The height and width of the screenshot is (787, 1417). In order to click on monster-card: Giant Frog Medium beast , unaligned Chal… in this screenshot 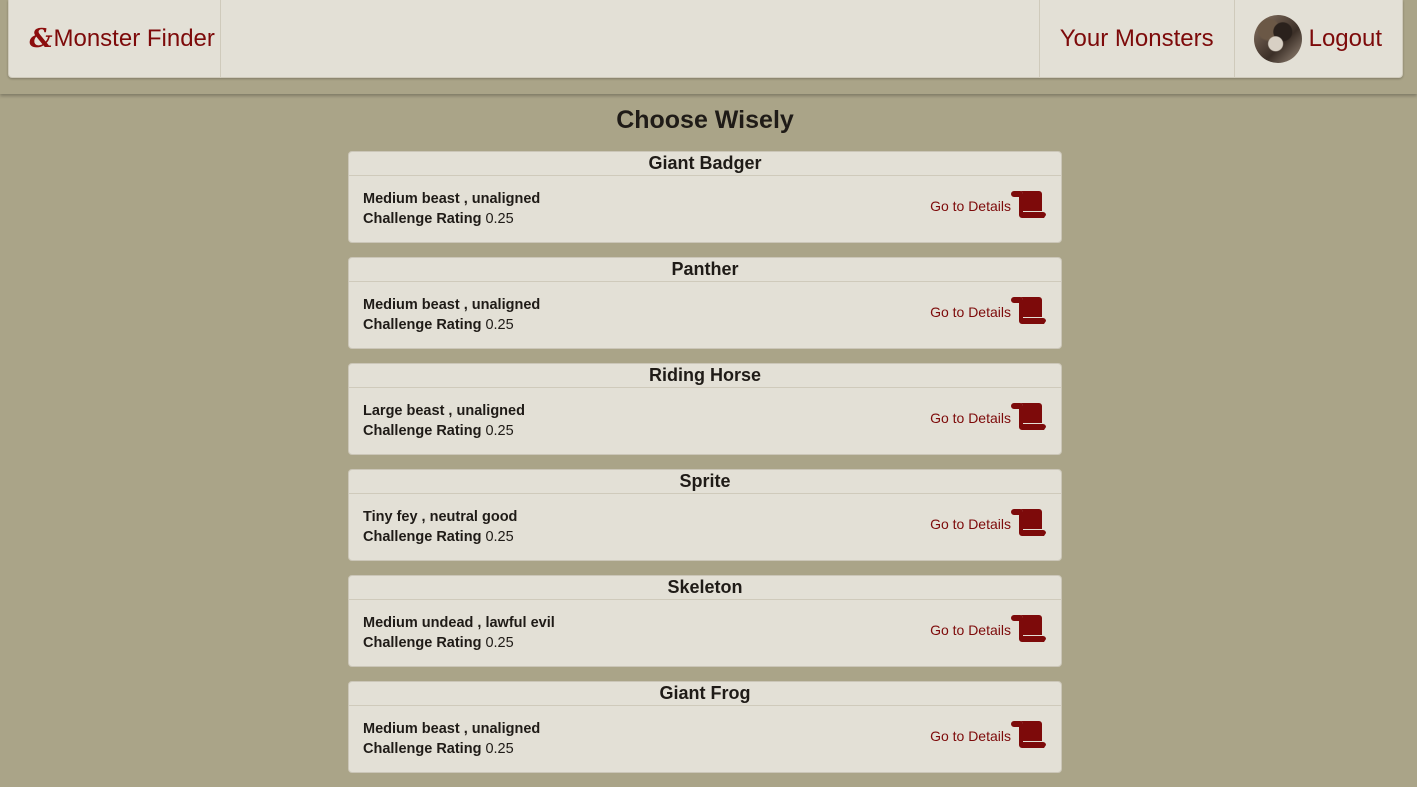, I will do `click(705, 727)`.